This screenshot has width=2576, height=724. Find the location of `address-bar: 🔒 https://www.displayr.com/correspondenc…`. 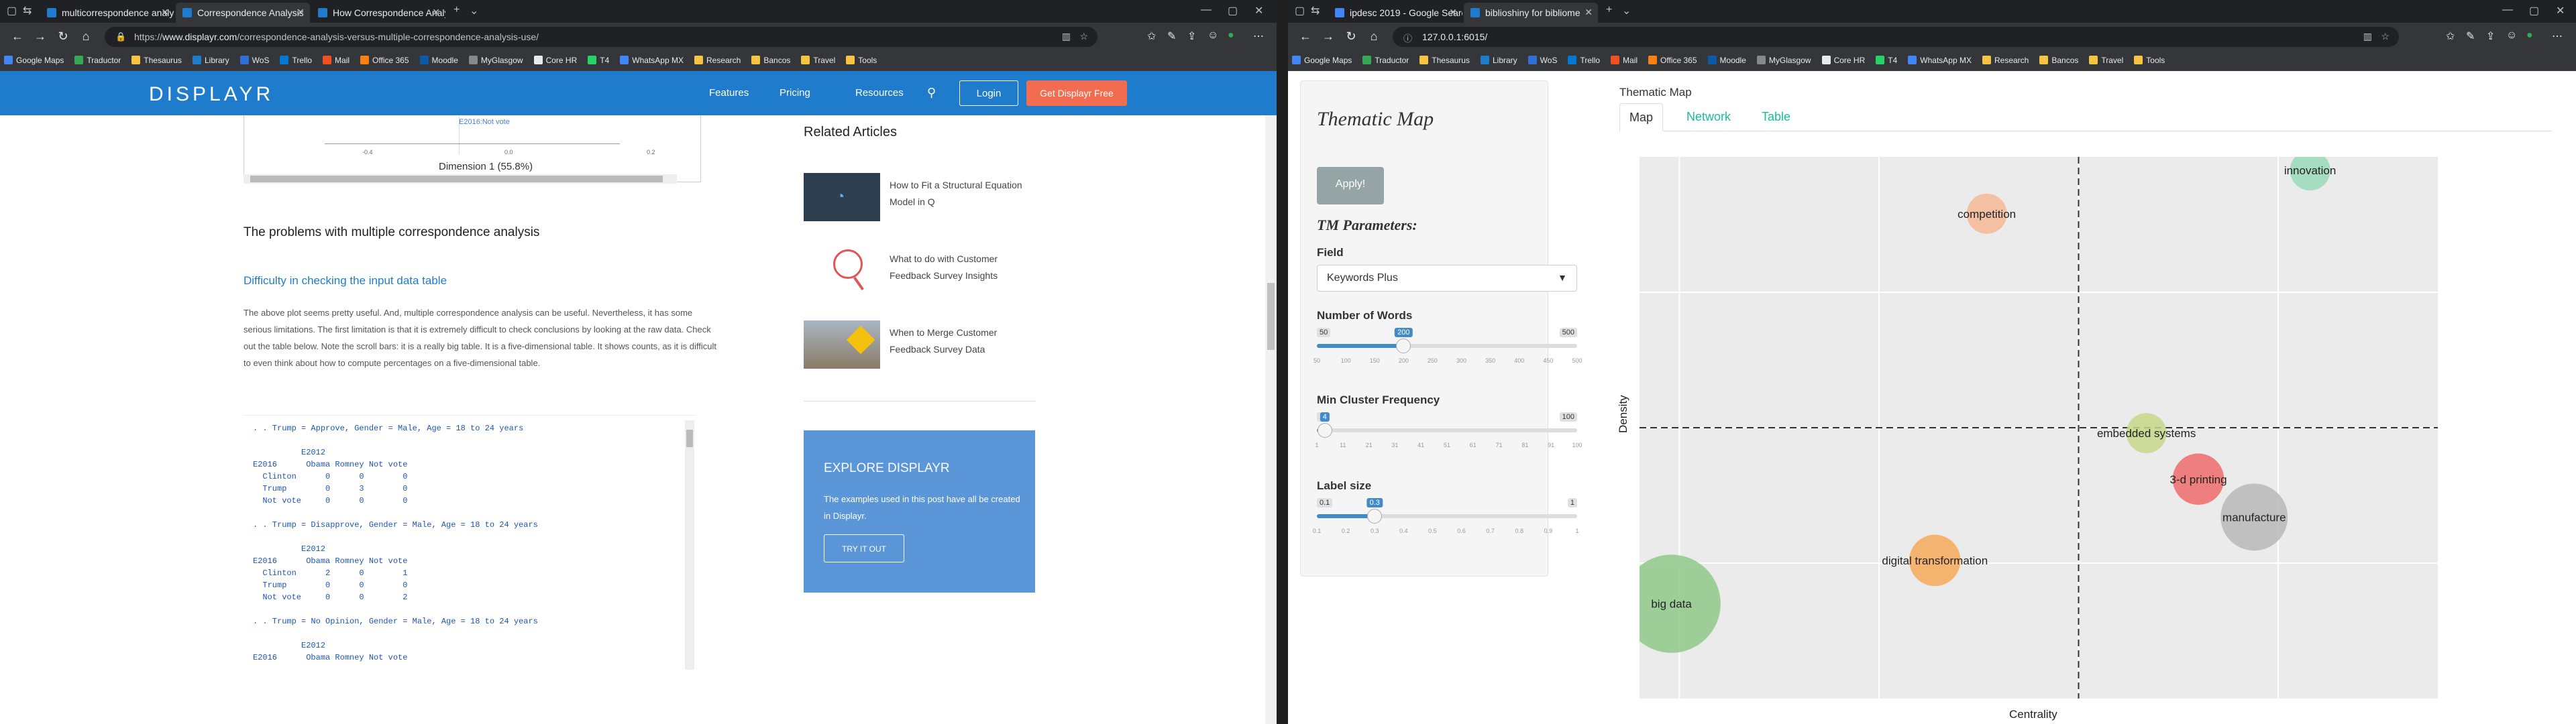

address-bar: 🔒 https://www.displayr.com/correspondenc… is located at coordinates (601, 37).